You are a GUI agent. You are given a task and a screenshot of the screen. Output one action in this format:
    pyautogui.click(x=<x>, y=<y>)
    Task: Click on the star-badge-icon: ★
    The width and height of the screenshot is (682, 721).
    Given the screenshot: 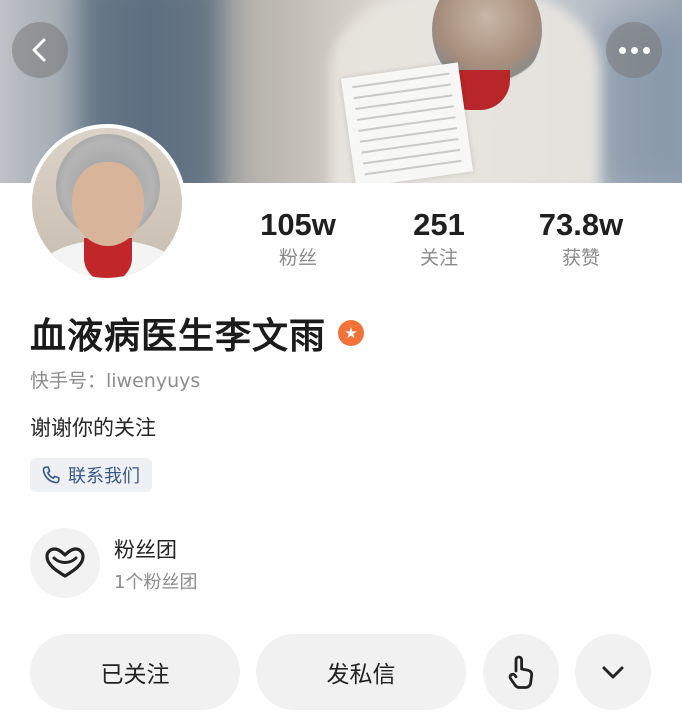 What is the action you would take?
    pyautogui.click(x=351, y=333)
    